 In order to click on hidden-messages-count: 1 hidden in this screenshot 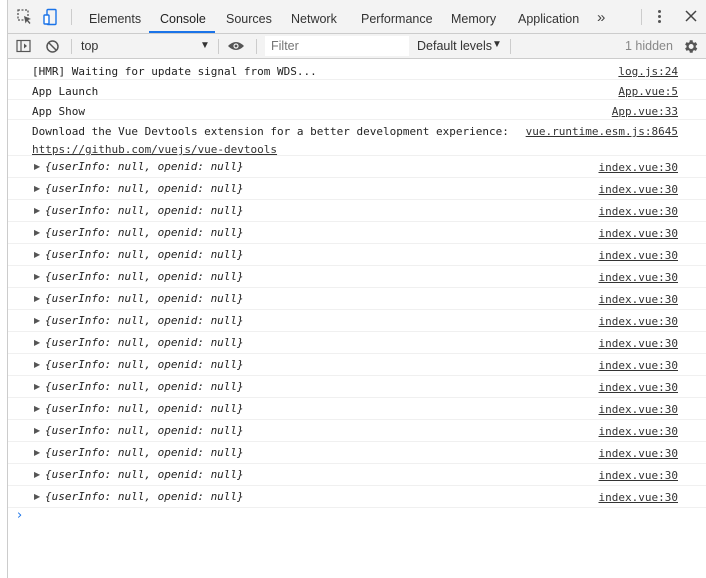, I will do `click(649, 46)`.